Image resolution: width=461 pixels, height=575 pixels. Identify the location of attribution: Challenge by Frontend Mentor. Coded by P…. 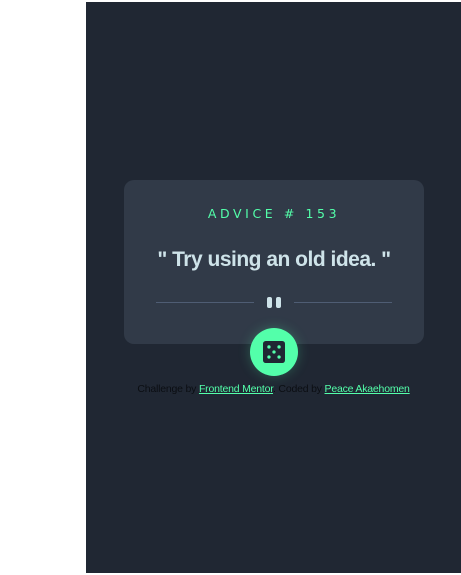
(273, 389).